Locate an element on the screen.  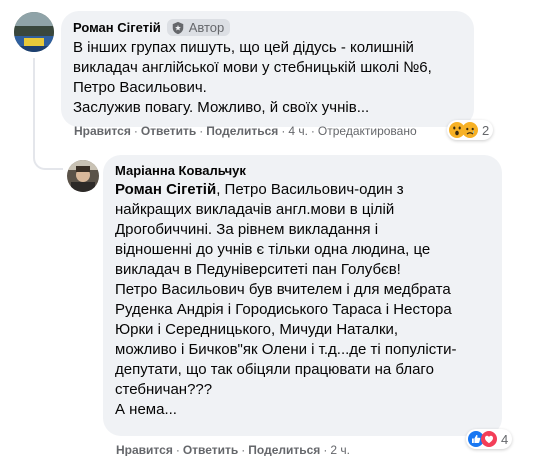
timestamp: 4 ч. is located at coordinates (298, 131).